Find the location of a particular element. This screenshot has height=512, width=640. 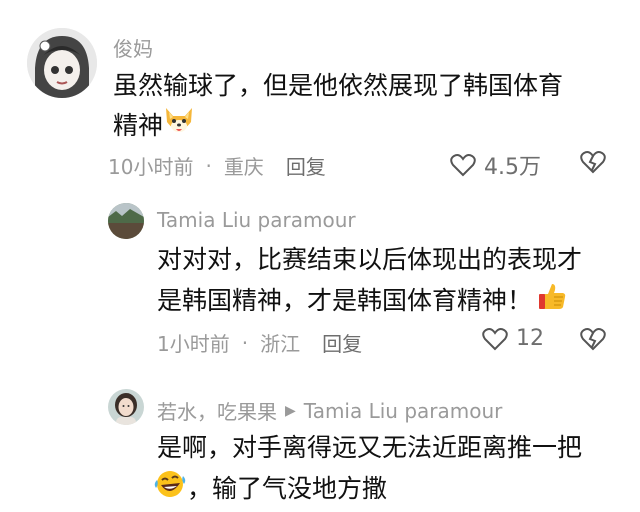

comment-username: 俊妈 is located at coordinates (133, 47).